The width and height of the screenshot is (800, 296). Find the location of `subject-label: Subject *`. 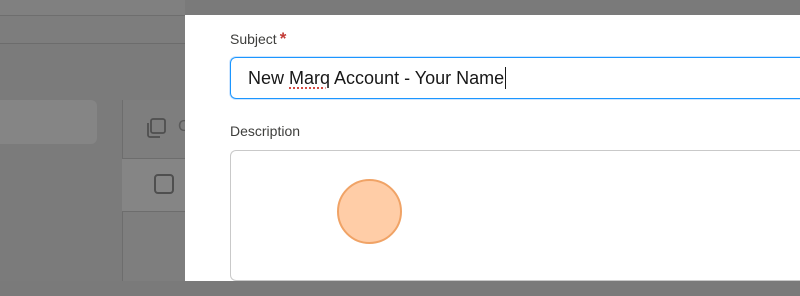

subject-label: Subject * is located at coordinates (258, 39).